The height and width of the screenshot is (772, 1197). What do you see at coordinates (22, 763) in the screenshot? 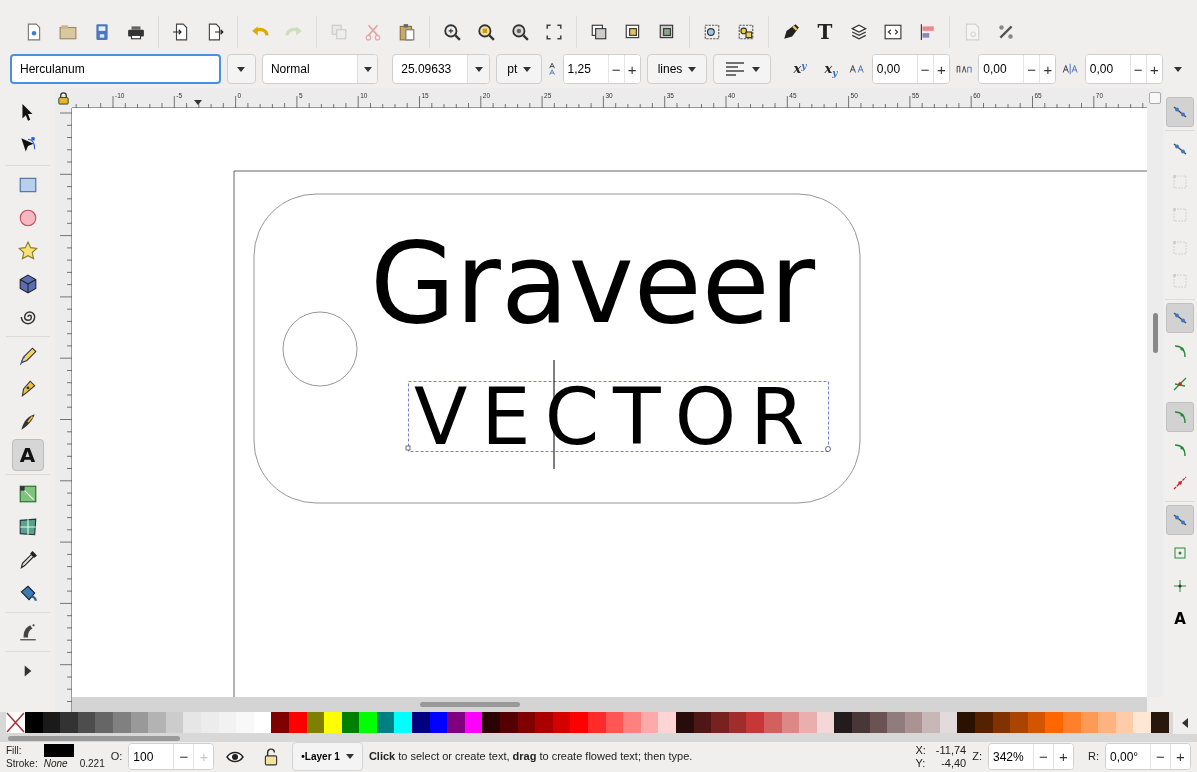
I see `stroke-label: Stroke:` at bounding box center [22, 763].